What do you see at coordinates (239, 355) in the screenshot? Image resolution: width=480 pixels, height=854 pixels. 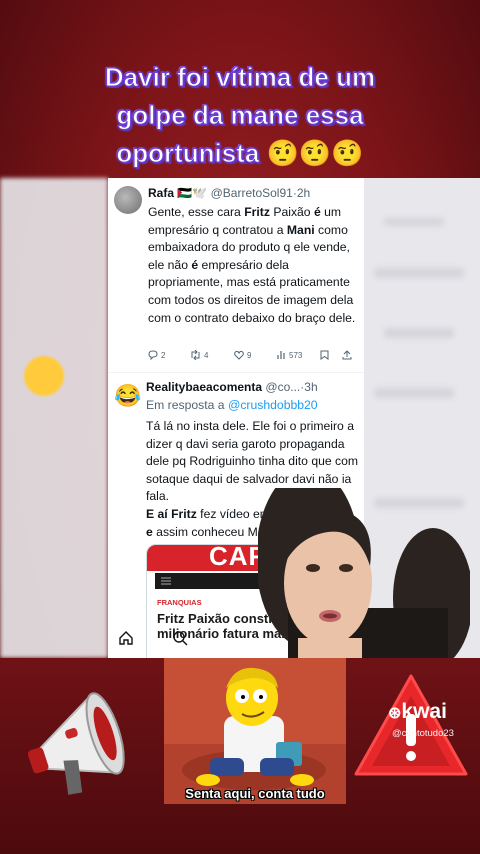 I see `heart-icon` at bounding box center [239, 355].